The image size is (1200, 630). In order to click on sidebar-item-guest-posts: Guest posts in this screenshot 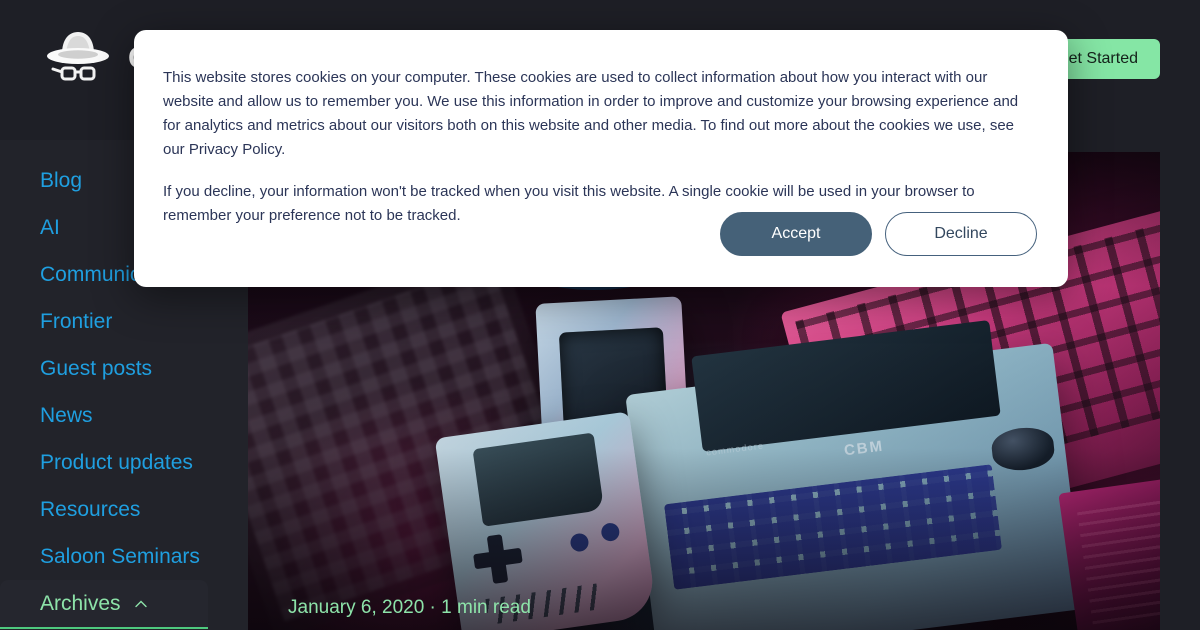, I will do `click(124, 368)`.